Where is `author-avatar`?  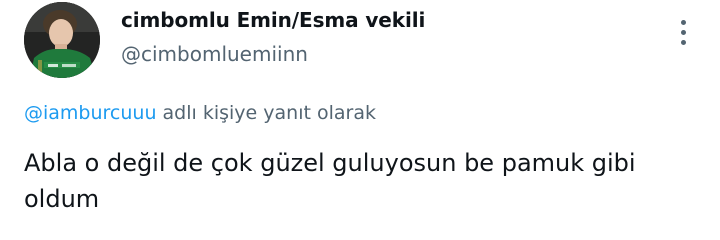 author-avatar is located at coordinates (62, 40).